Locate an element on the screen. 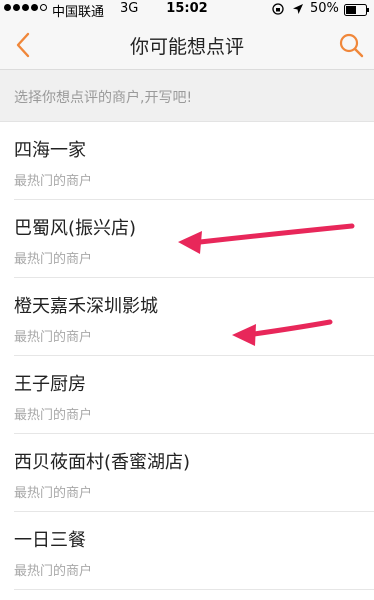  rotation-lock-icon is located at coordinates (278, 9).